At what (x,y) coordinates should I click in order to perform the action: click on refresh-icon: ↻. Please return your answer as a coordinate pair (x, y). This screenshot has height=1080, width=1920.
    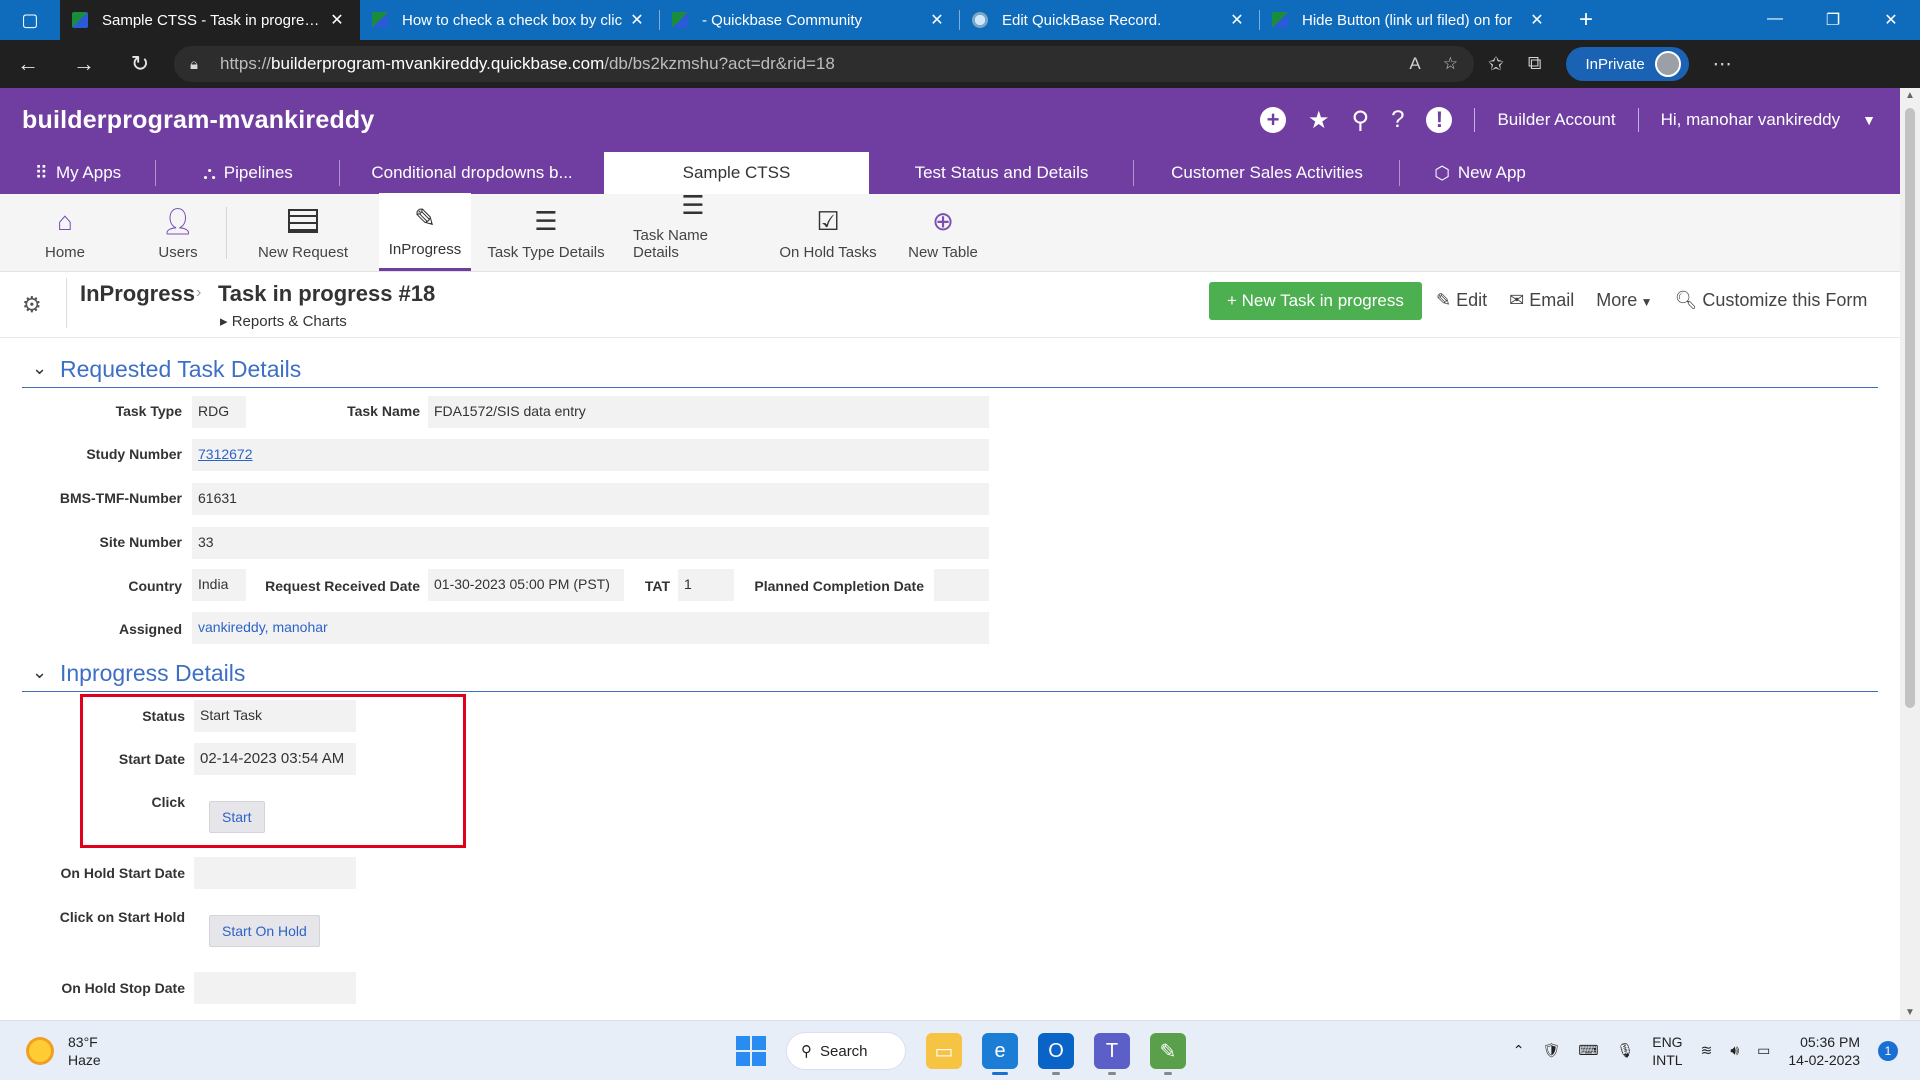
    Looking at the image, I should click on (140, 64).